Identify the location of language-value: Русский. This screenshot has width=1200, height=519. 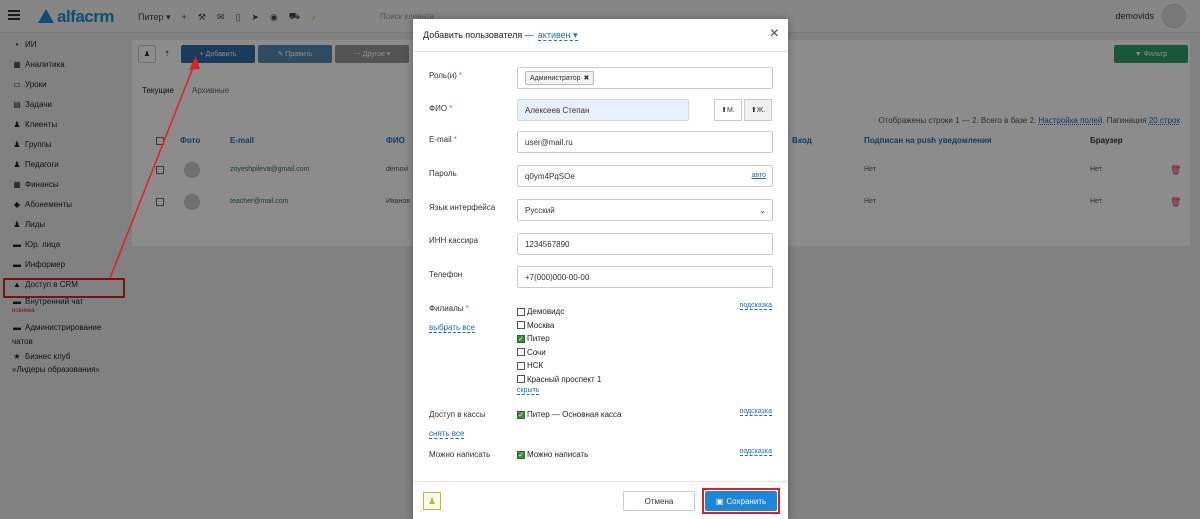
(540, 210).